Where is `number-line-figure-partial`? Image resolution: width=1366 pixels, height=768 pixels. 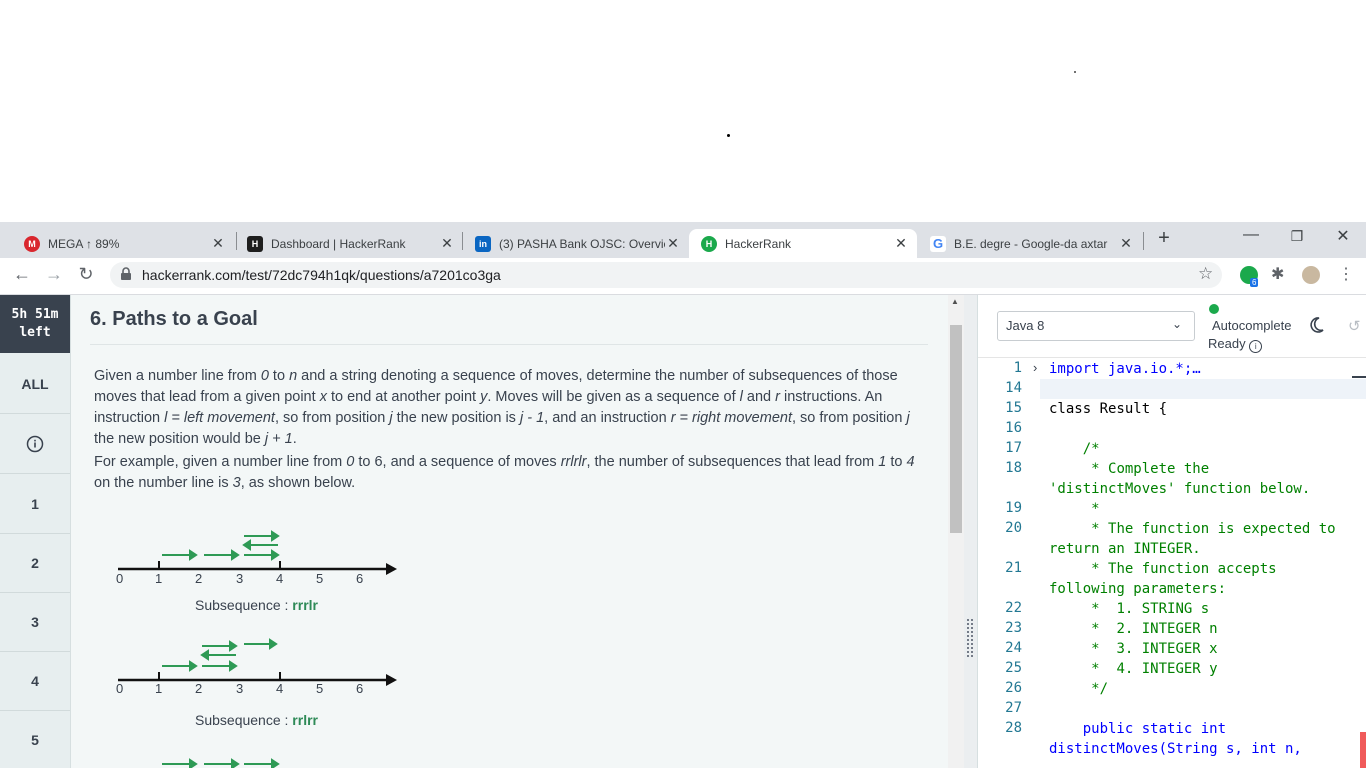 number-line-figure-partial is located at coordinates (221, 763).